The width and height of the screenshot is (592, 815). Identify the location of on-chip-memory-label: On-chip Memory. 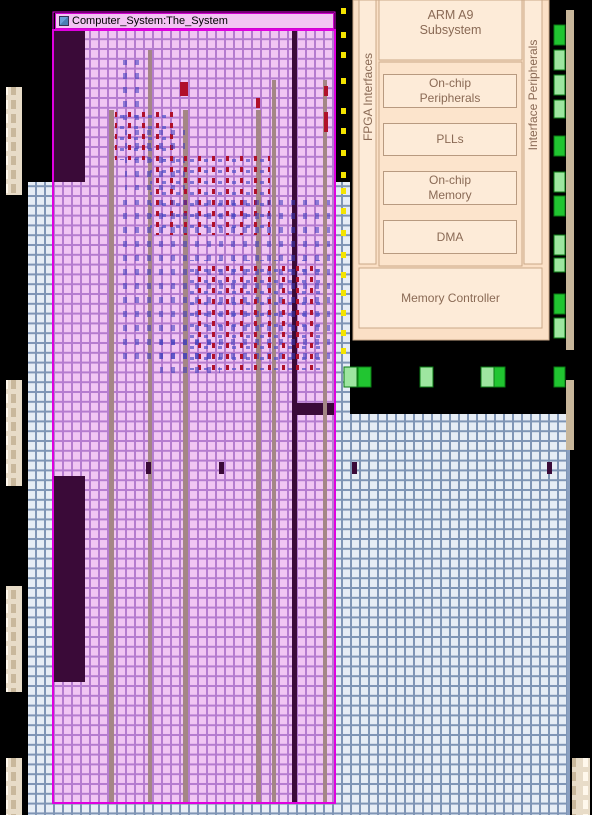
(450, 187).